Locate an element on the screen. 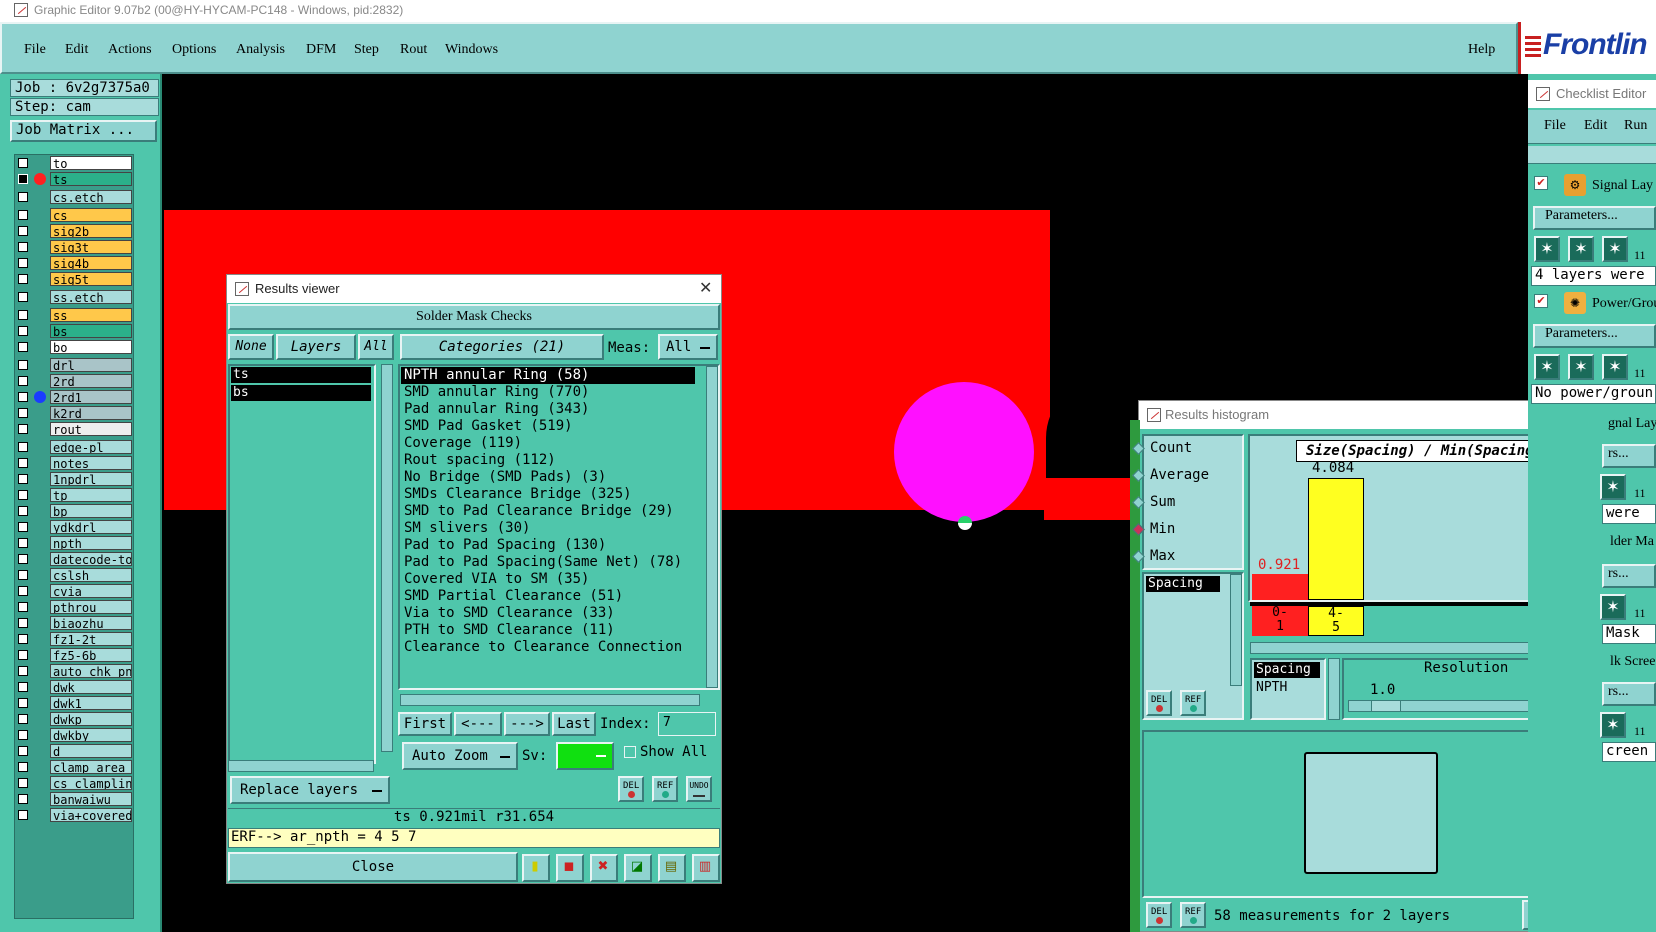  replace-layers-dropdown: Replace layers is located at coordinates (310, 790).